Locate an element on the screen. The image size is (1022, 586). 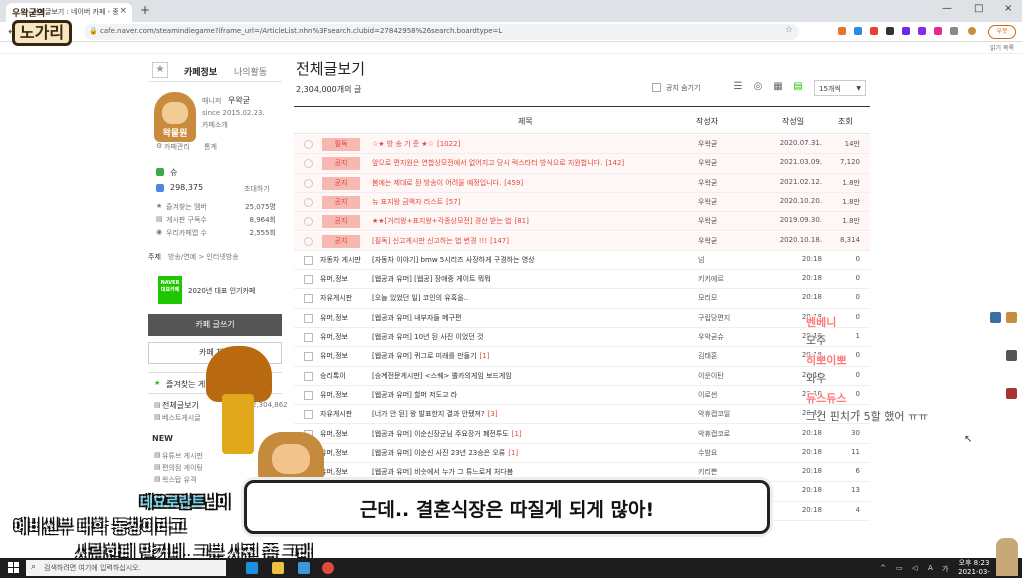
board-link: 편의점 게이팅 is located at coordinates (182, 468).